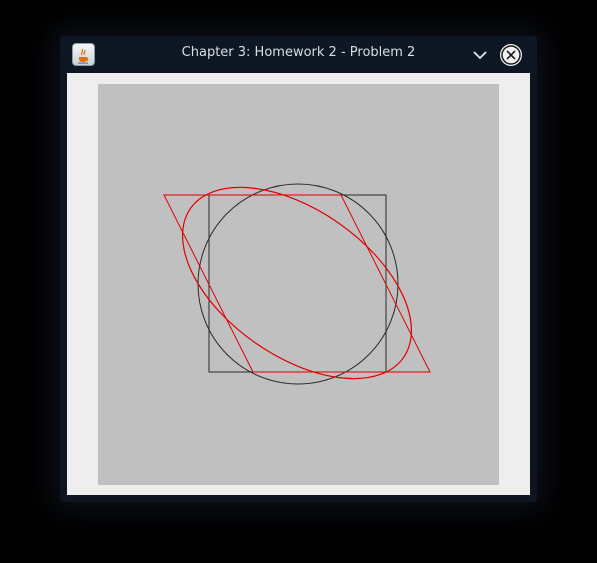 The width and height of the screenshot is (597, 563). I want to click on sheared-ellipse, so click(297, 283).